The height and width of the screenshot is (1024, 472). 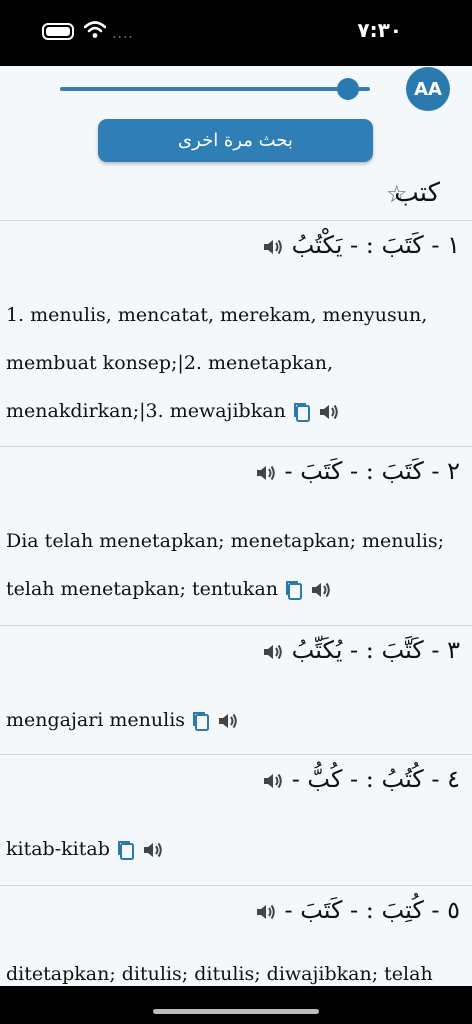 I want to click on entry-arabic-text: ٣ - كَتَّبَ : - يُكَتِّبُ, so click(x=375, y=650).